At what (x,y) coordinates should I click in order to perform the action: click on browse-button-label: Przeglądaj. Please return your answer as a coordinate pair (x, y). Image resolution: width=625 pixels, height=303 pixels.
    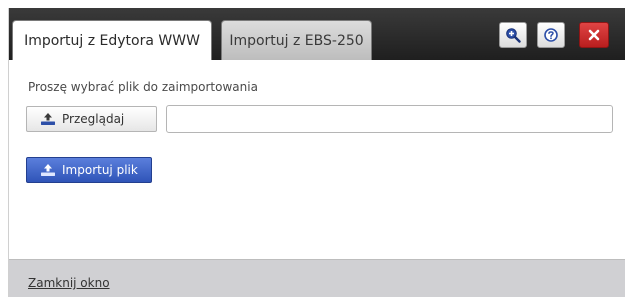
    Looking at the image, I should click on (93, 119).